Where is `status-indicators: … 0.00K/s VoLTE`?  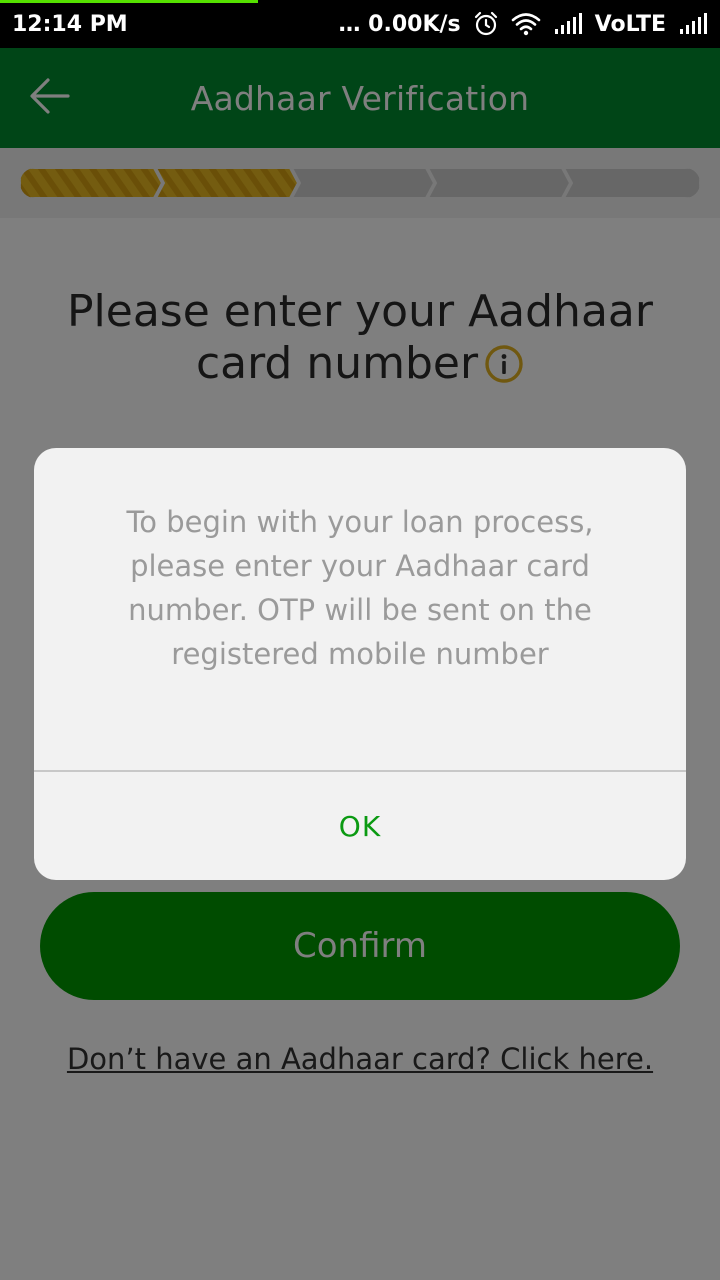 status-indicators: … 0.00K/s VoLTE is located at coordinates (523, 24).